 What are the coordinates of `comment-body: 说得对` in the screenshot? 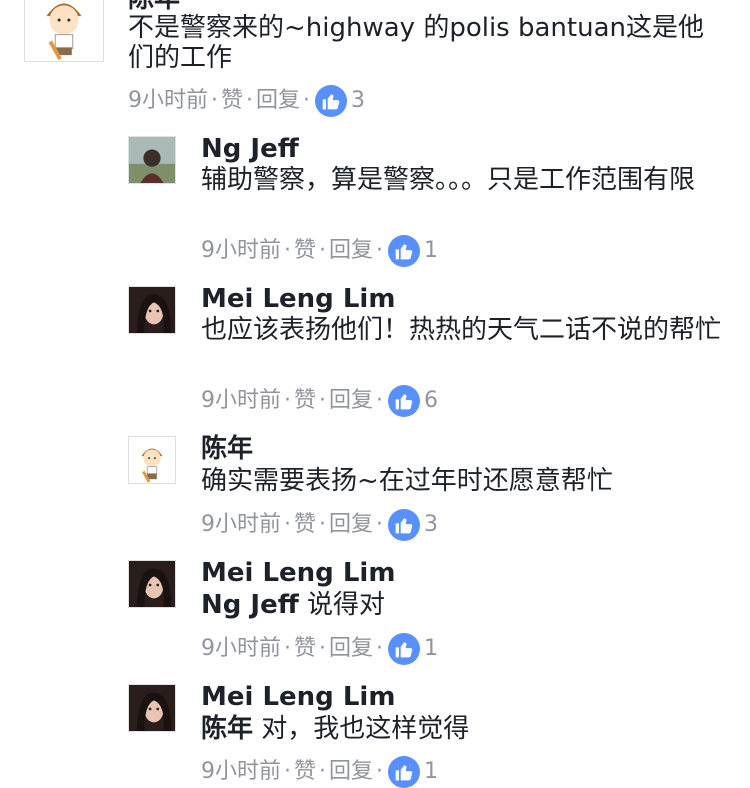 It's located at (342, 605).